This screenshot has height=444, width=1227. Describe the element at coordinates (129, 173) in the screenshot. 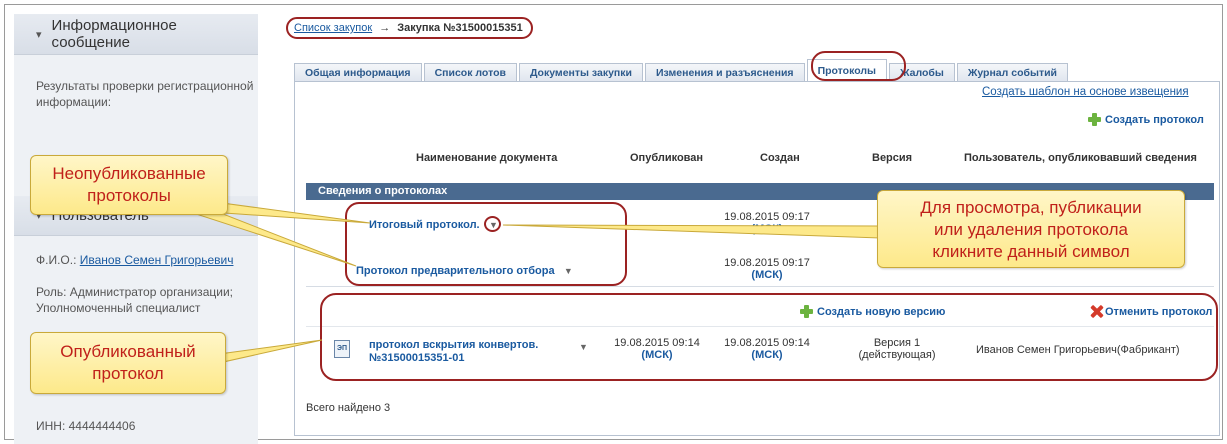

I see `callout-text: Неопубликованные` at that location.